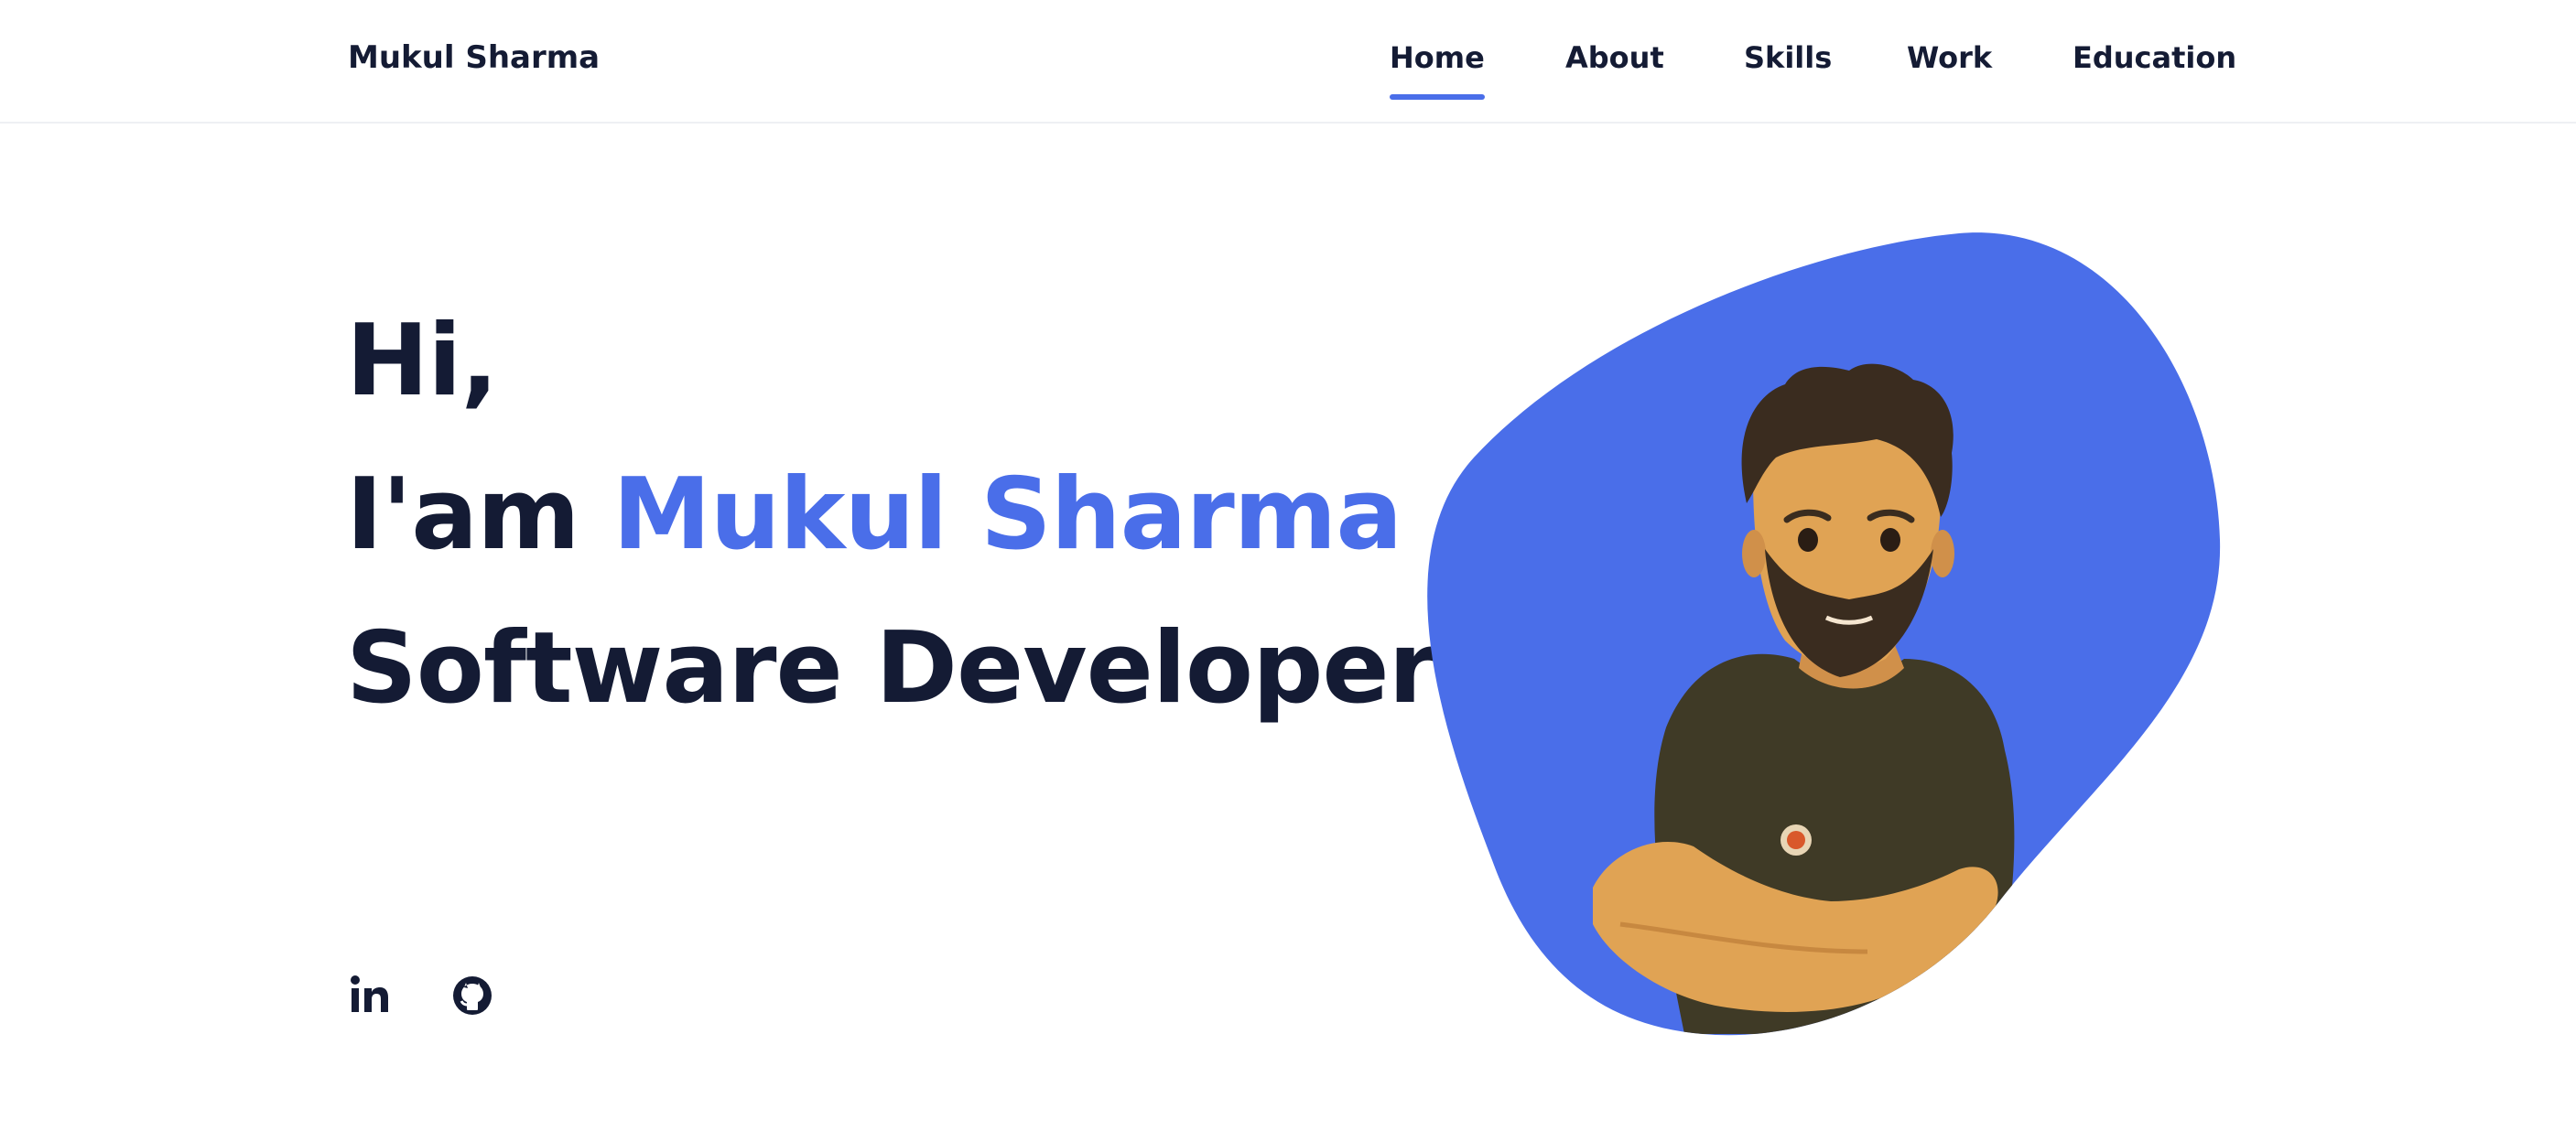 The width and height of the screenshot is (2576, 1131). I want to click on character-left-eye, so click(1808, 540).